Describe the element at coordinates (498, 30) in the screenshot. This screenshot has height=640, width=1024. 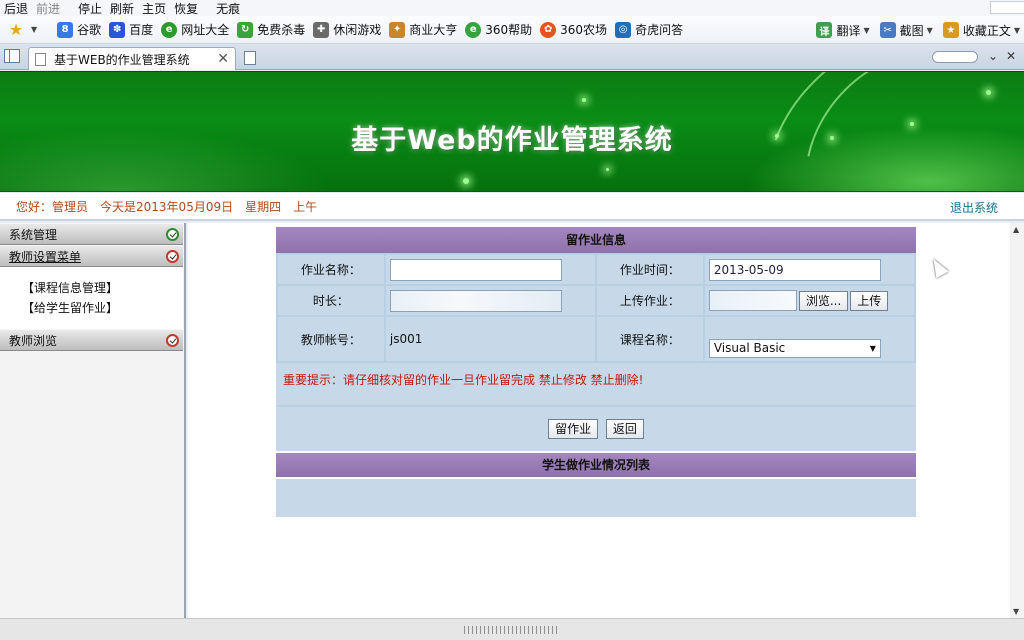
I see `favorite-360-help: e 360帮助` at that location.